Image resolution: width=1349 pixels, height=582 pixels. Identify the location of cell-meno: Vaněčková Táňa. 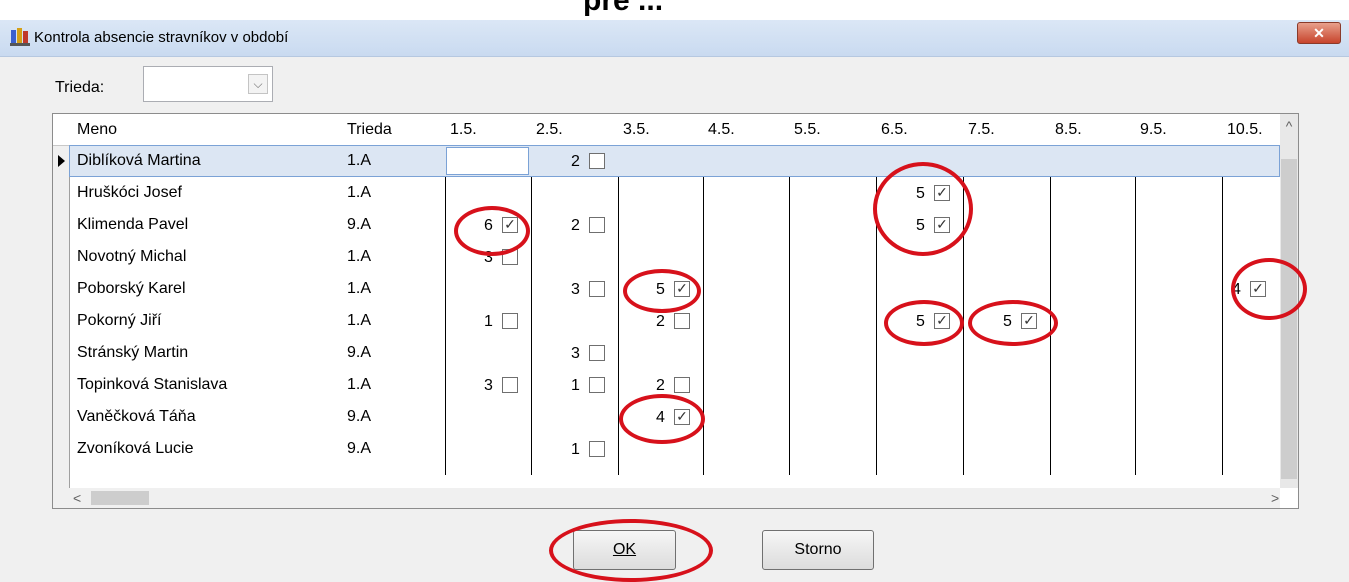
(134, 417).